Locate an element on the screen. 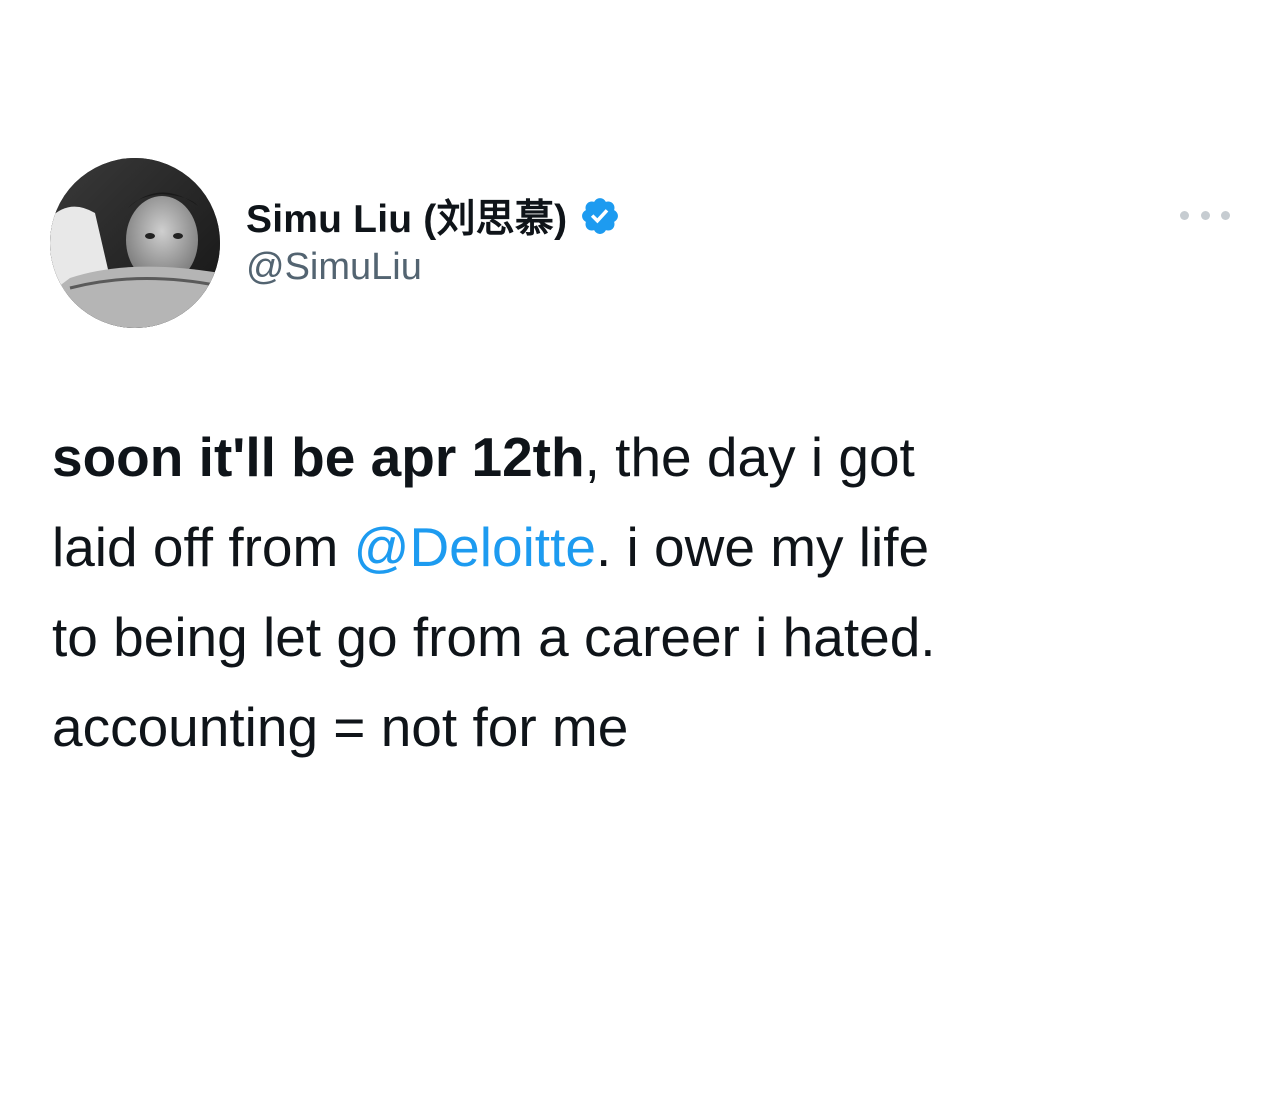 This screenshot has width=1283, height=1114. author-block: Simu Liu (刘思慕) @SimuLiu is located at coordinates (433, 238).